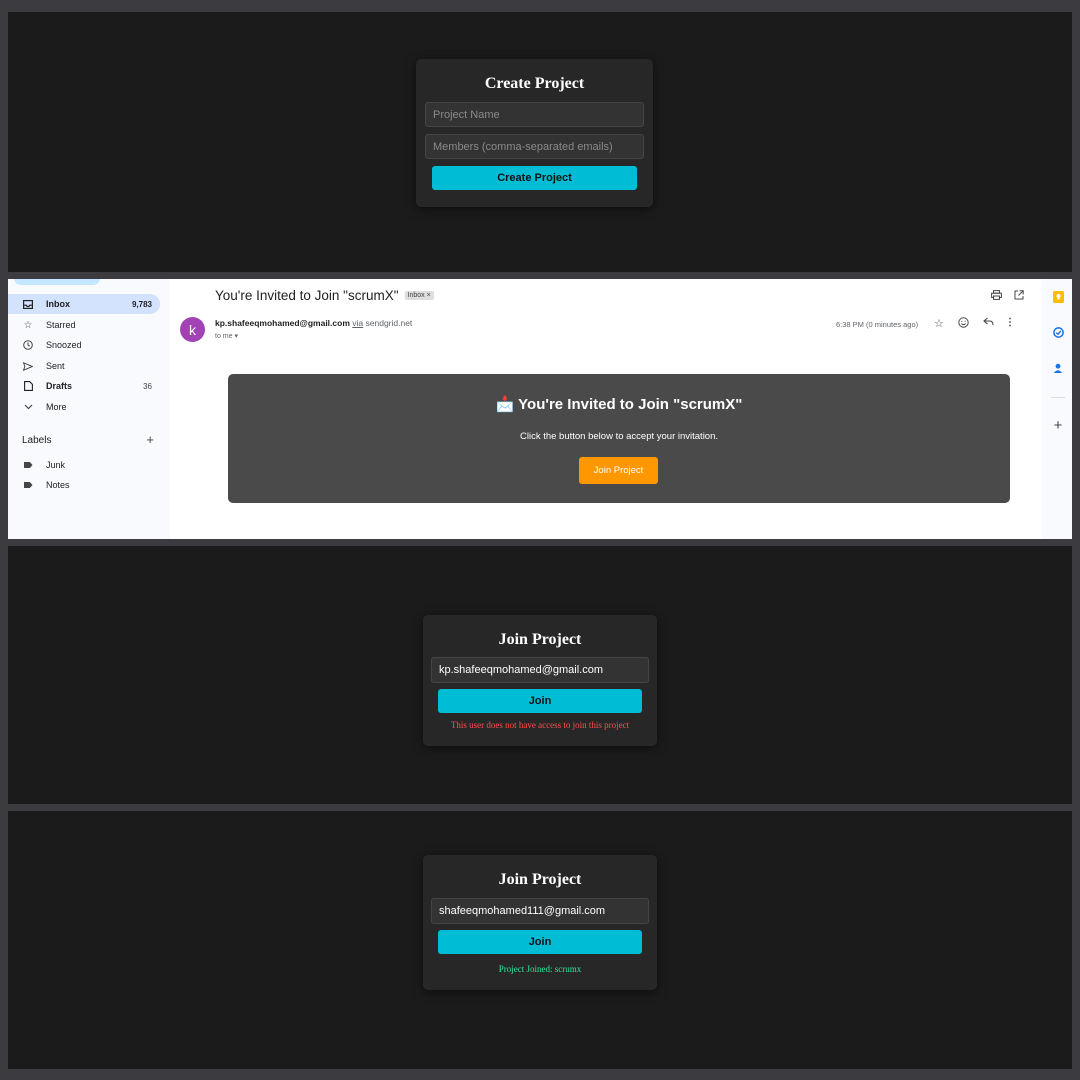 Image resolution: width=1080 pixels, height=1080 pixels. What do you see at coordinates (58, 304) in the screenshot?
I see `sidebar-item-label: Inbox` at bounding box center [58, 304].